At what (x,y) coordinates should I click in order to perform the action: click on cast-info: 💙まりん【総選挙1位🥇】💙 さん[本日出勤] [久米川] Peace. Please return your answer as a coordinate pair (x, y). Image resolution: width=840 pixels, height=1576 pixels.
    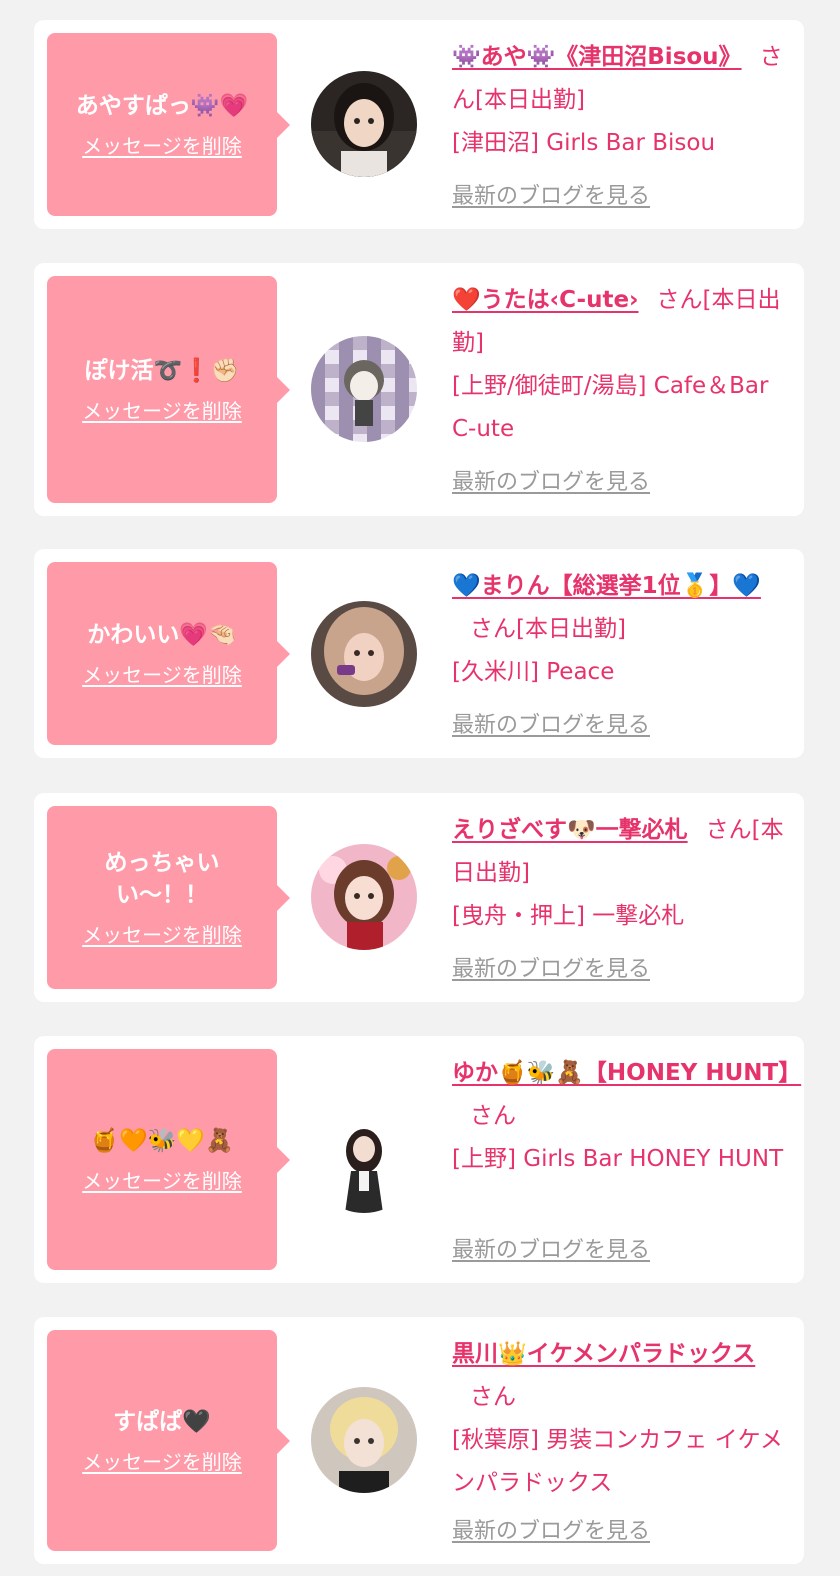
    Looking at the image, I should click on (622, 629).